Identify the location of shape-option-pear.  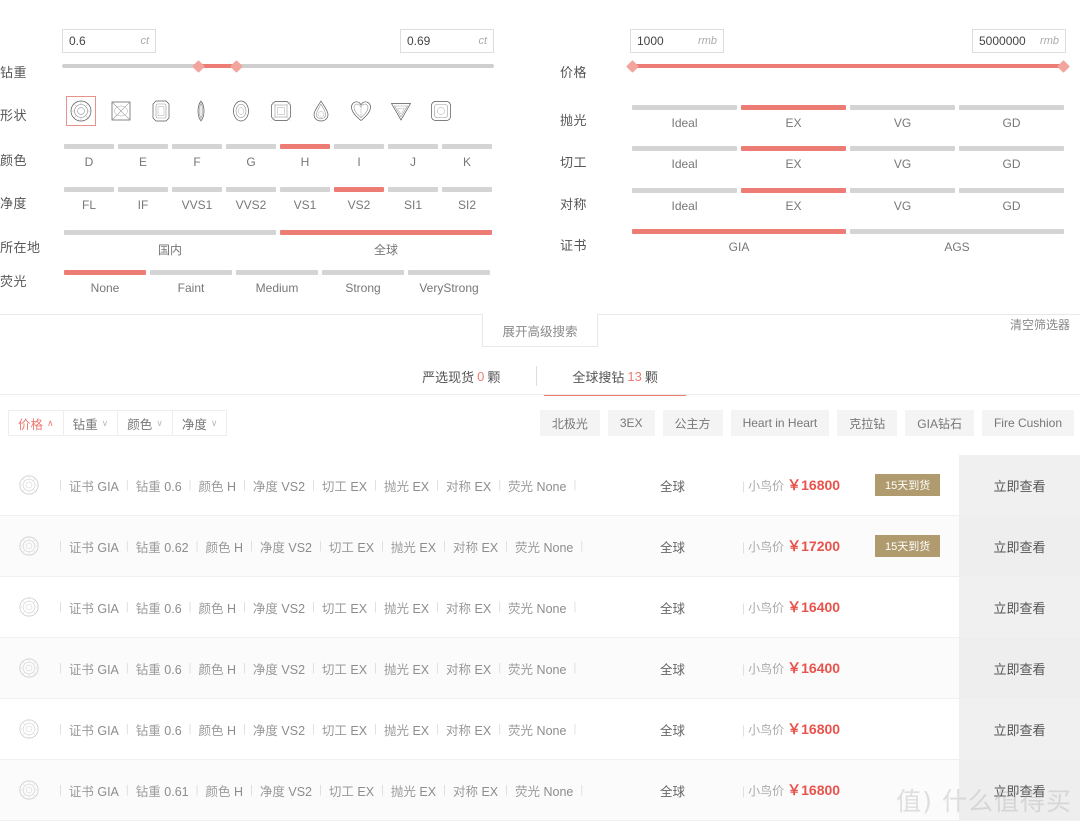
(321, 111).